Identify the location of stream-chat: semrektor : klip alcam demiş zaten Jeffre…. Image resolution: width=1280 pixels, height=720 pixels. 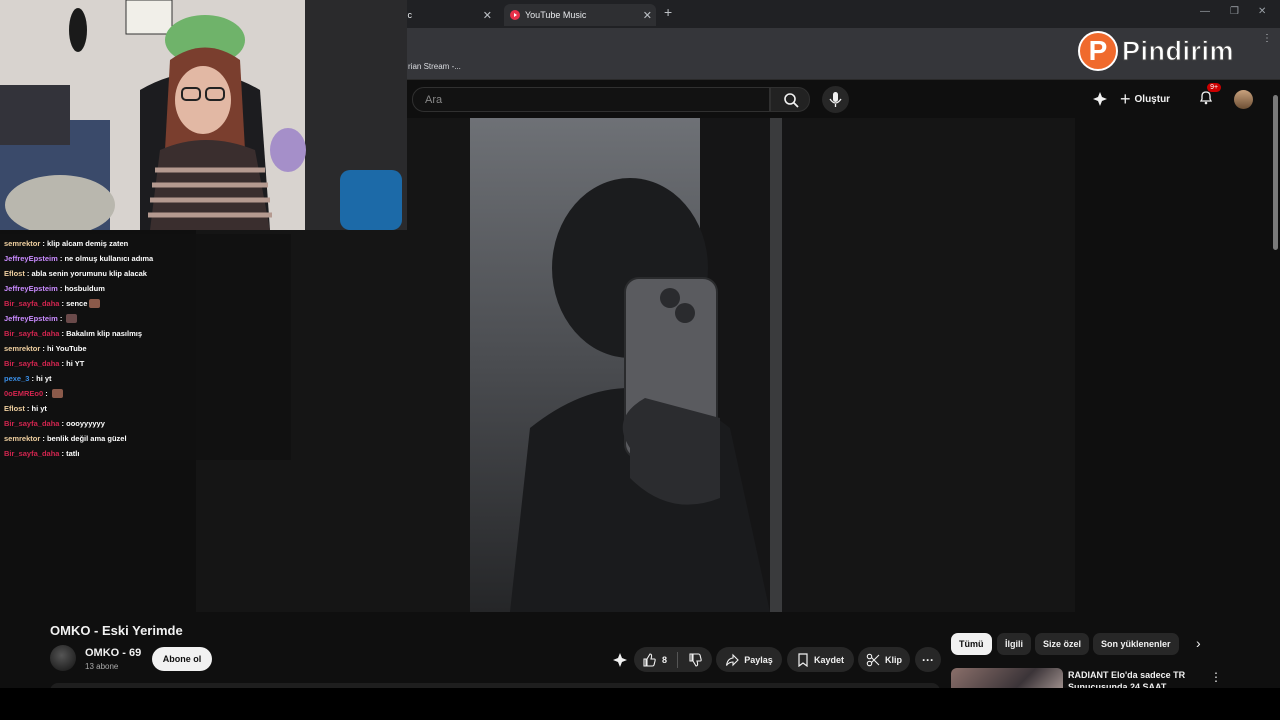
(145, 347).